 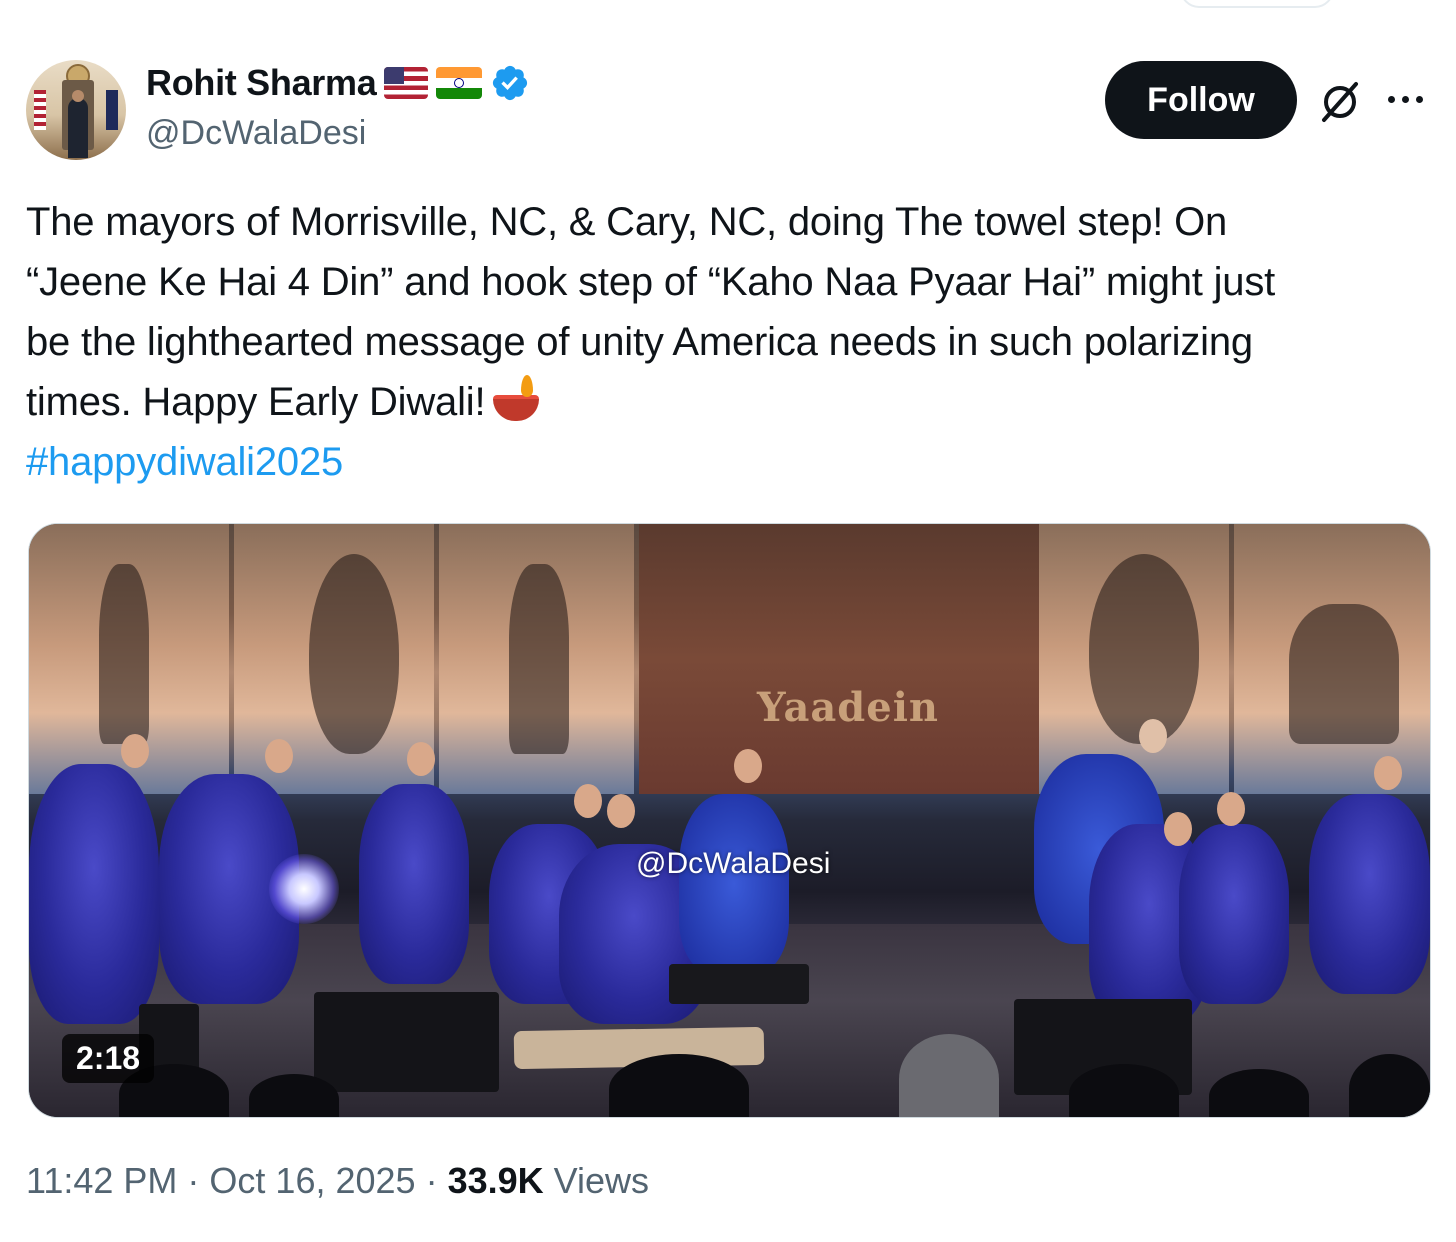 What do you see at coordinates (256, 402) in the screenshot?
I see `tweet-line-4-text: times. Happy Early Diwali!` at bounding box center [256, 402].